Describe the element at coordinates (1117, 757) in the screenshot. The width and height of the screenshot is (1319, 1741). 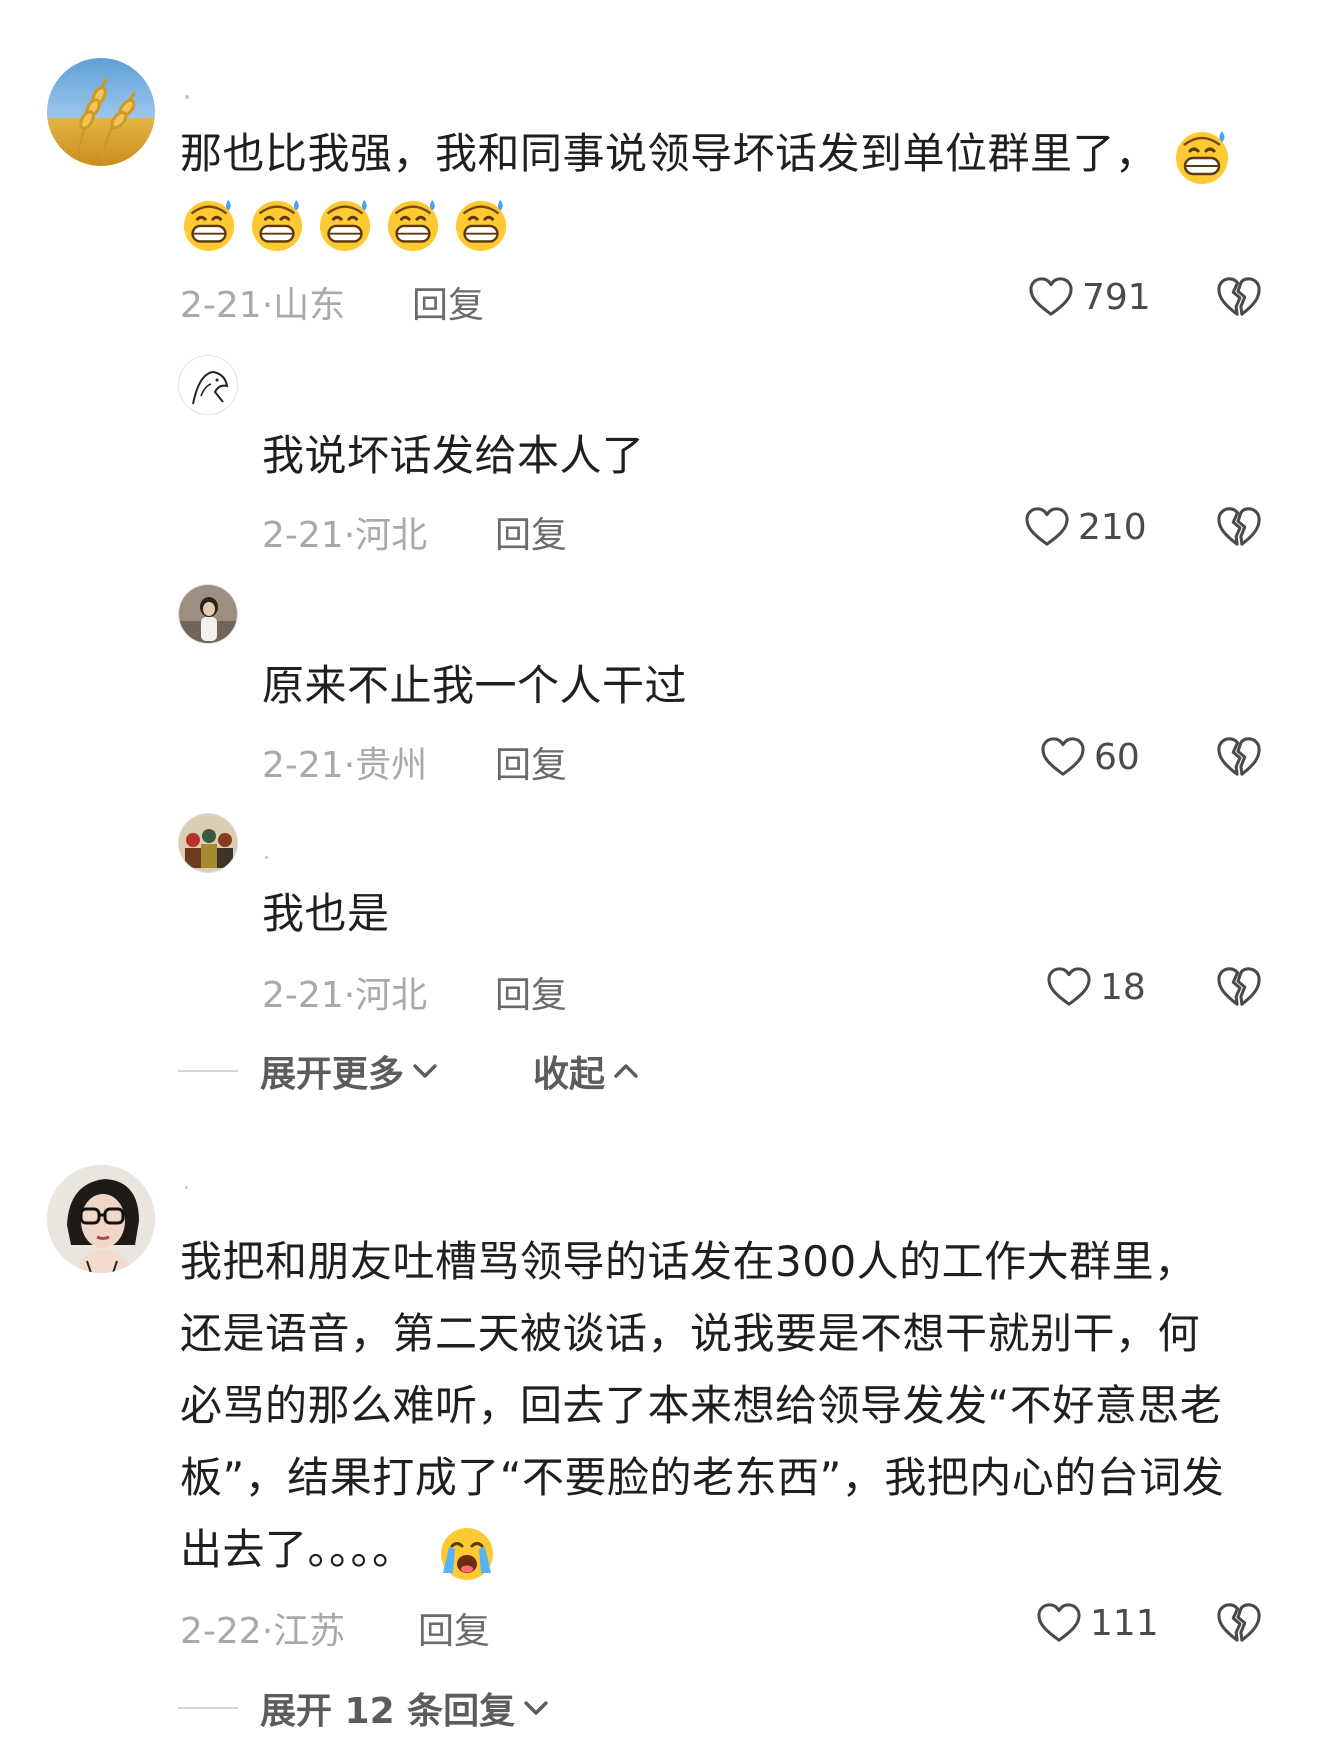
I see `like-count: 60` at that location.